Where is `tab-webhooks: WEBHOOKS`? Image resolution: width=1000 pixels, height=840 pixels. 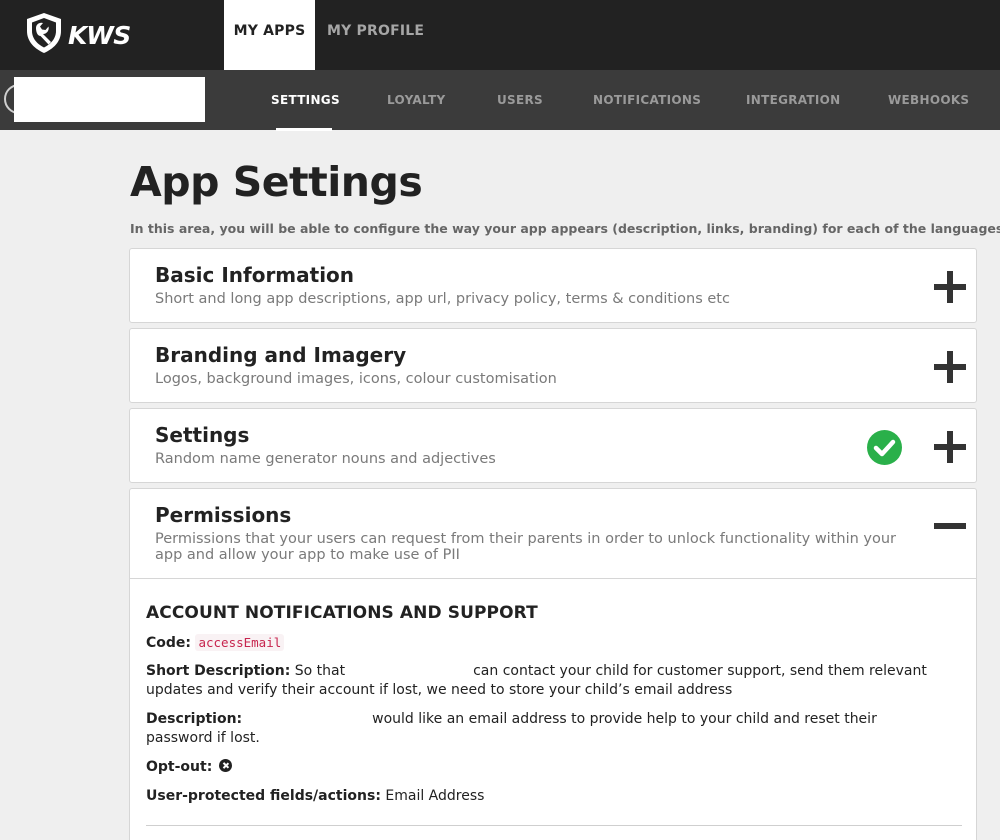
tab-webhooks: WEBHOOKS is located at coordinates (928, 100).